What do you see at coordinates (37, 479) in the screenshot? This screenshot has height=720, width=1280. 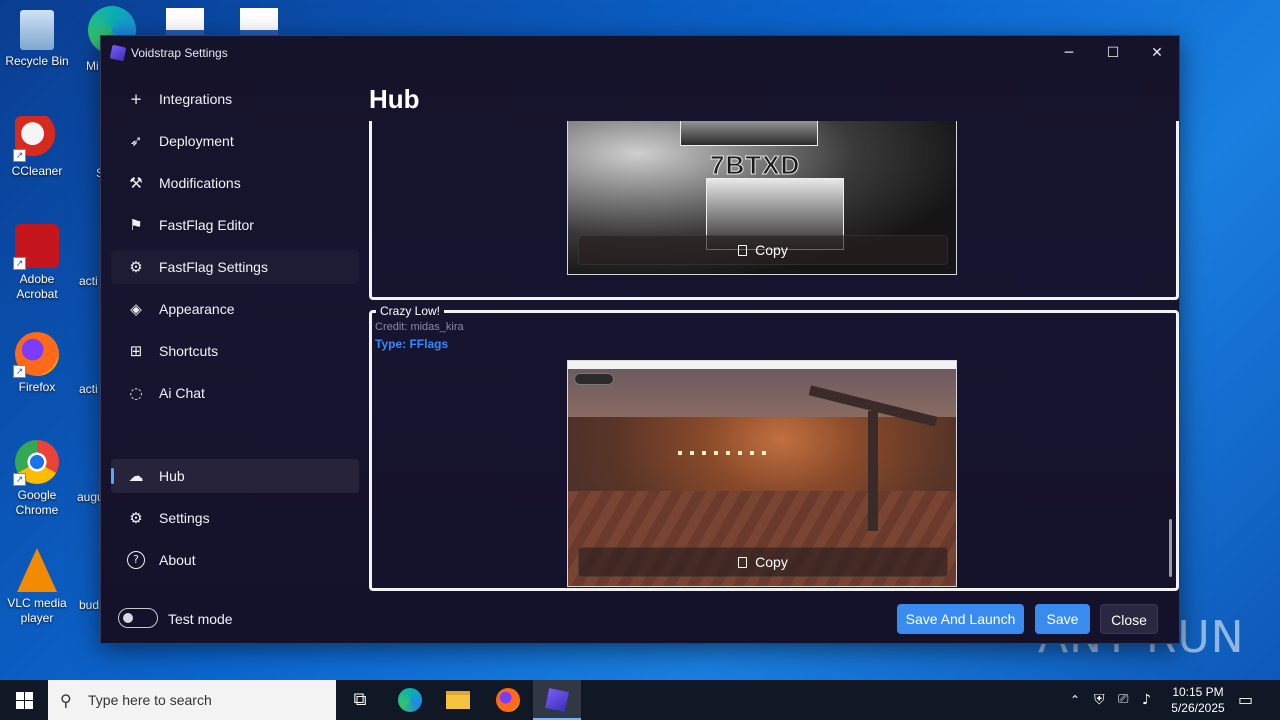 I see `desktop-icon-google-chrome: ↗ Google Chrome` at bounding box center [37, 479].